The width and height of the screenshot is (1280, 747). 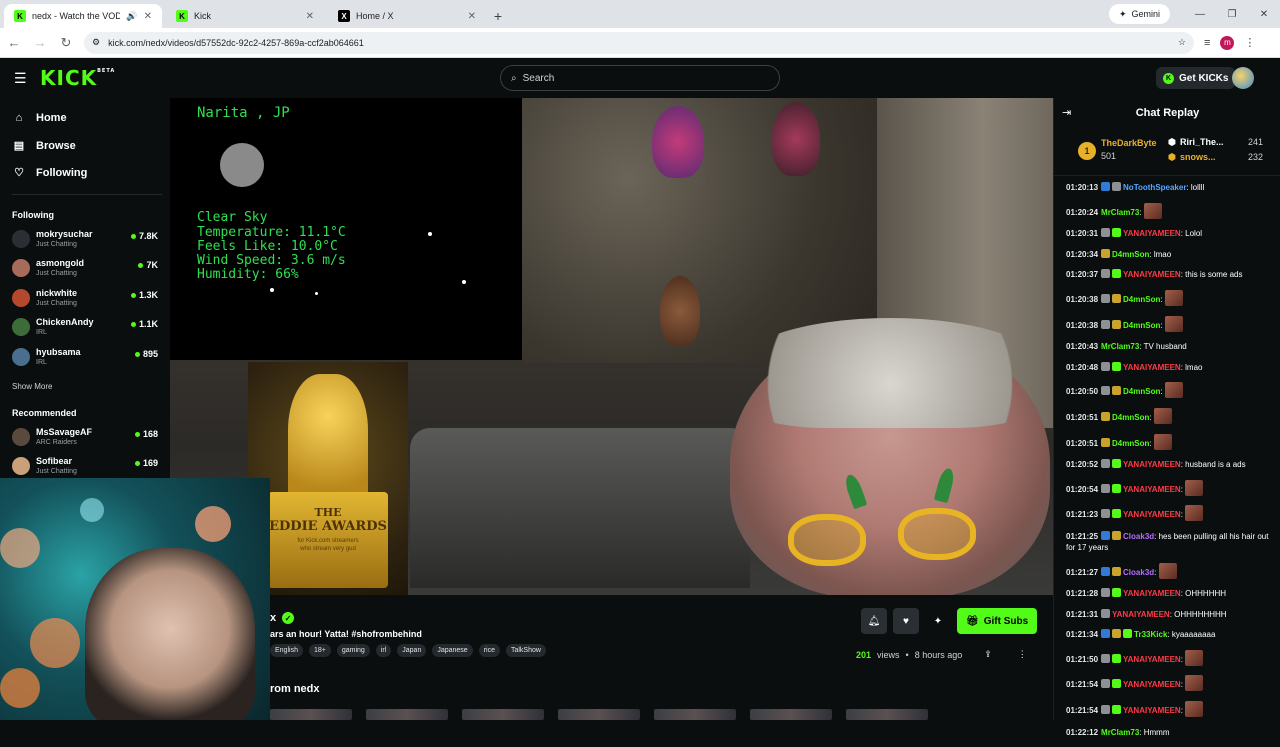 I want to click on recommended-channel: Sofibear Just Chatting 169, so click(x=85, y=467).